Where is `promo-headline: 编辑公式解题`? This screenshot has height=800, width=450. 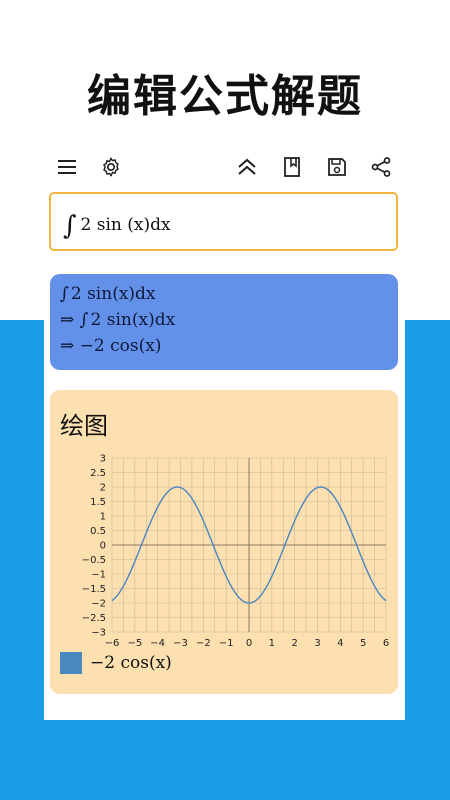
promo-headline: 编辑公式解题 is located at coordinates (225, 96).